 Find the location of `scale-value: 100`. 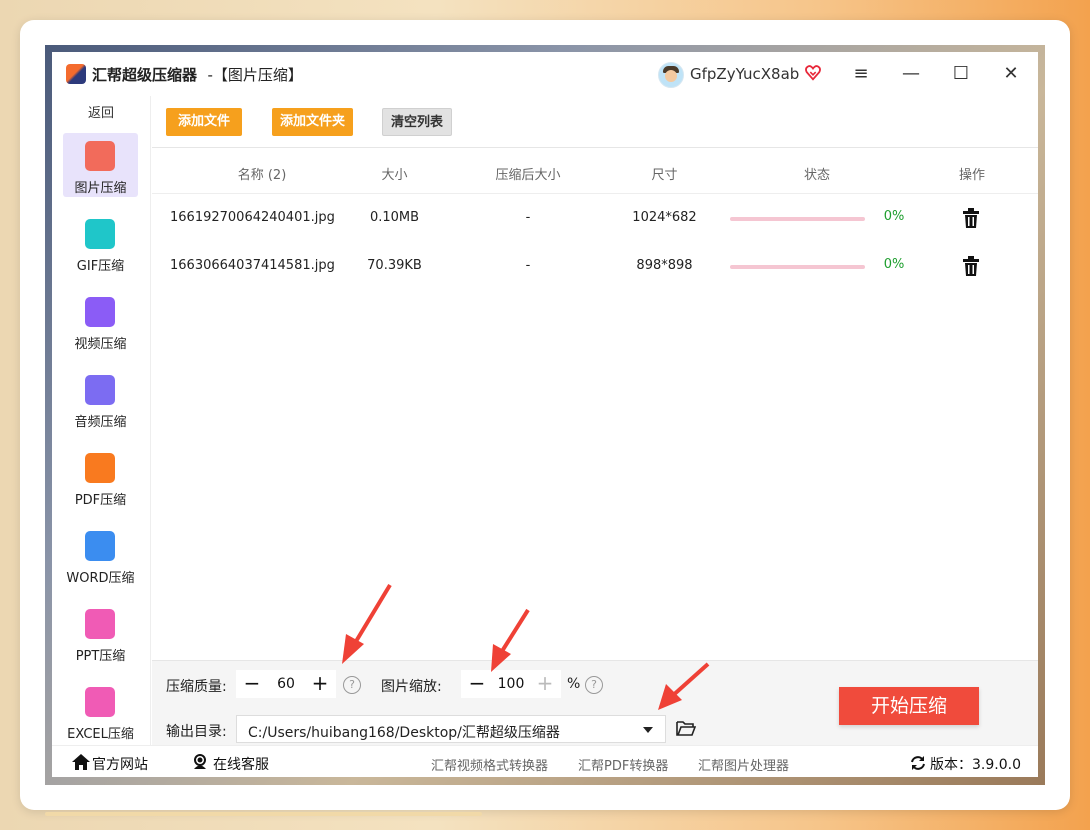

scale-value: 100 is located at coordinates (511, 684).